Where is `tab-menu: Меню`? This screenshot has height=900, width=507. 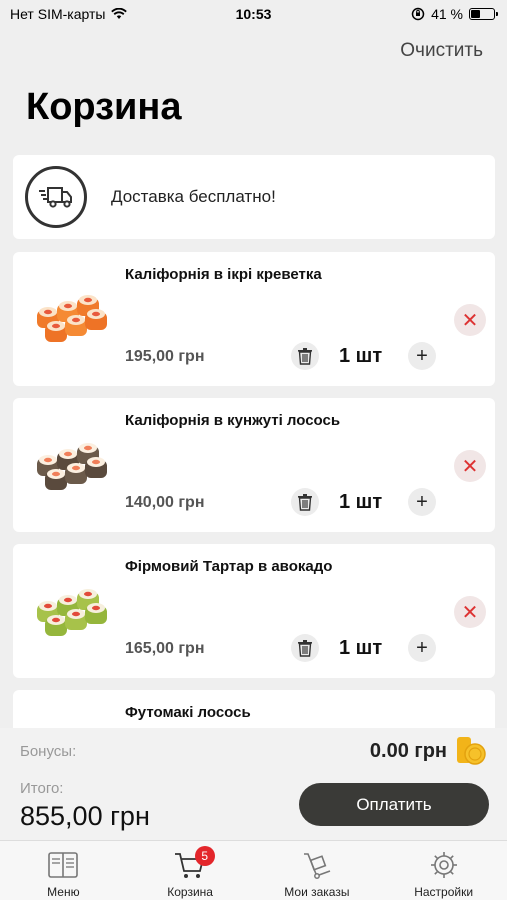 tab-menu: Меню is located at coordinates (63, 870).